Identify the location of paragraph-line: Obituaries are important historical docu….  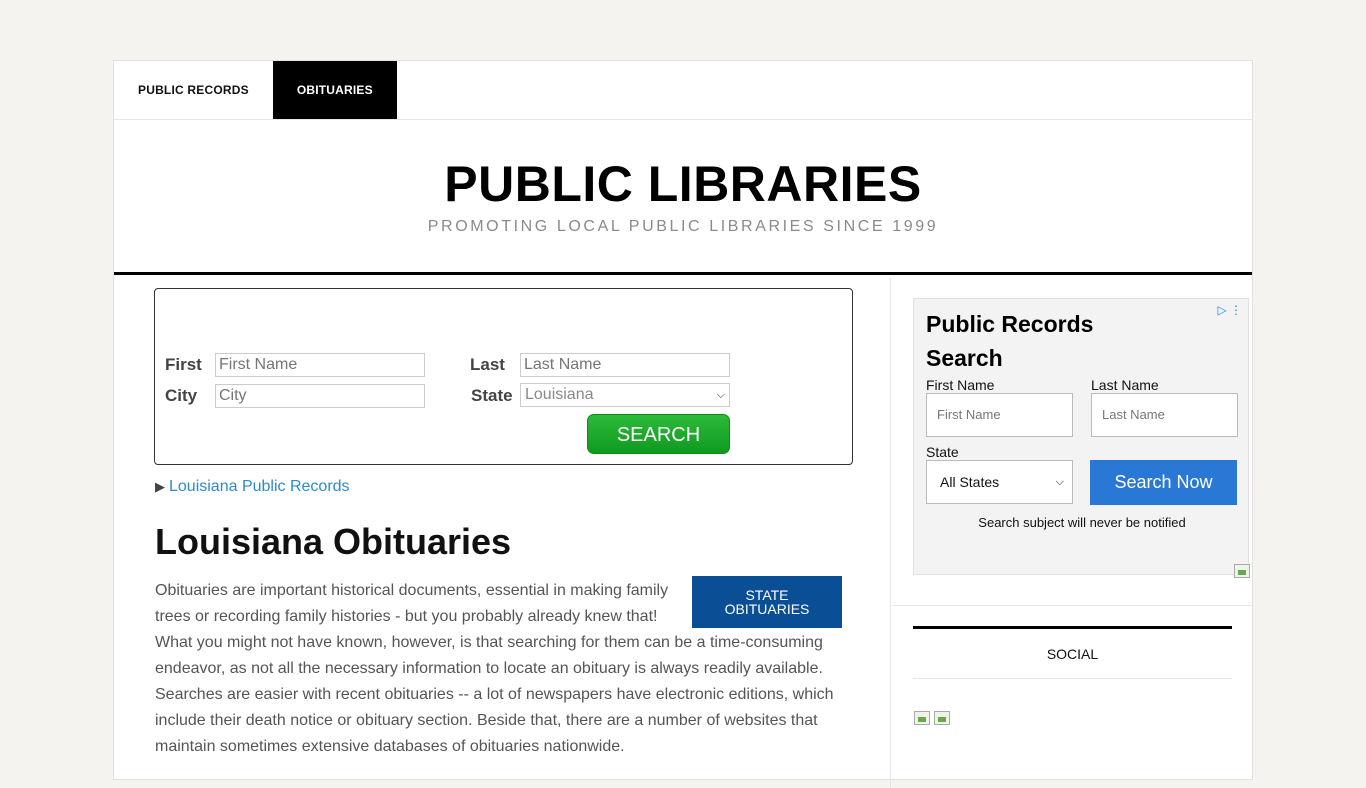
(412, 590).